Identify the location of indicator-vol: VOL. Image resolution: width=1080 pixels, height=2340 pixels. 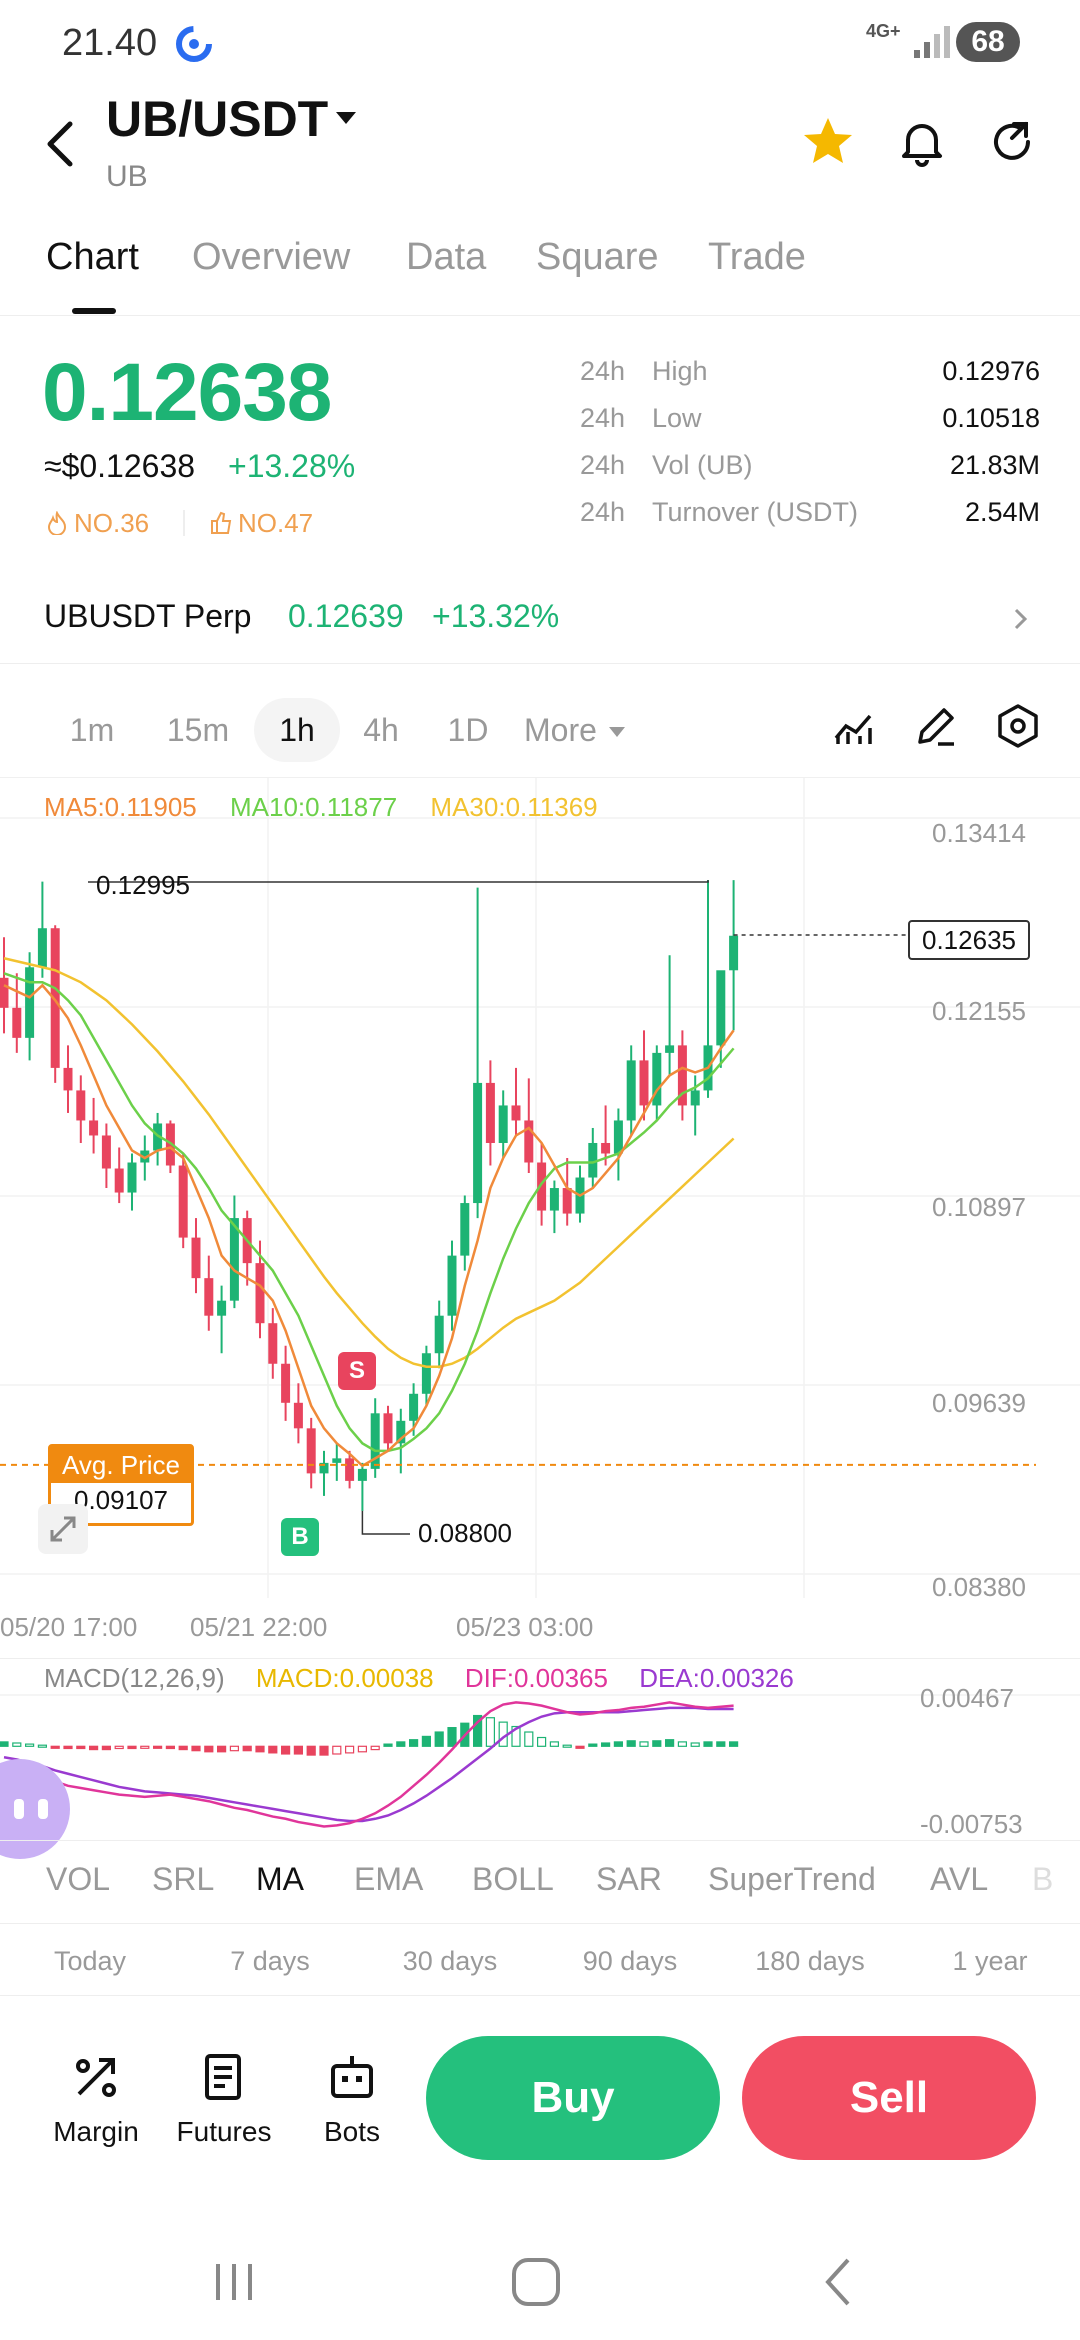
(78, 1879).